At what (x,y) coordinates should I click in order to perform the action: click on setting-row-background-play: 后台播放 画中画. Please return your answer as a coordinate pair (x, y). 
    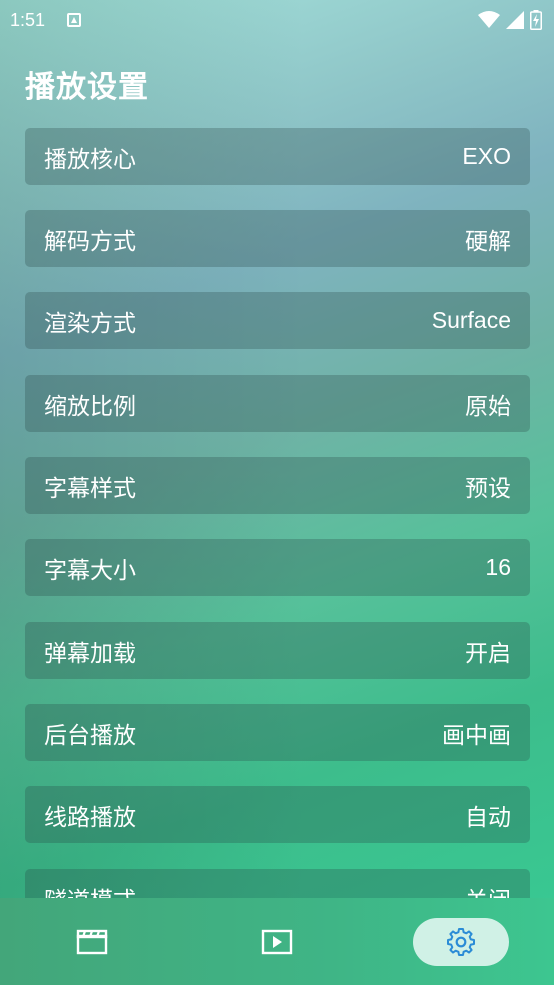
    Looking at the image, I should click on (277, 732).